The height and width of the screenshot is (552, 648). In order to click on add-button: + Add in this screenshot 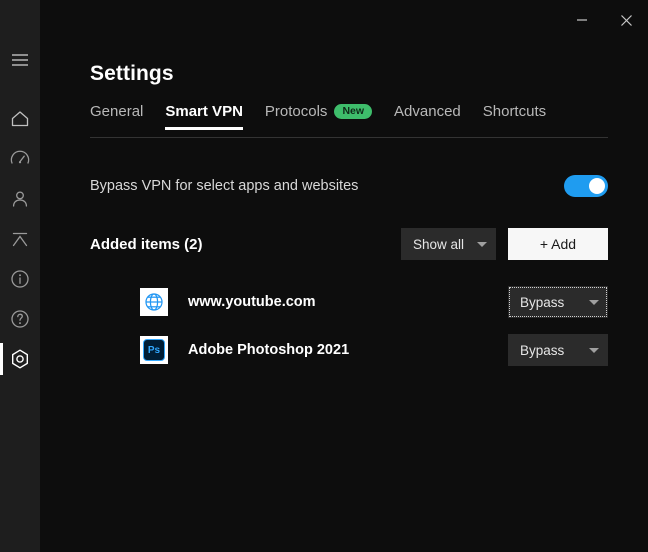, I will do `click(558, 244)`.